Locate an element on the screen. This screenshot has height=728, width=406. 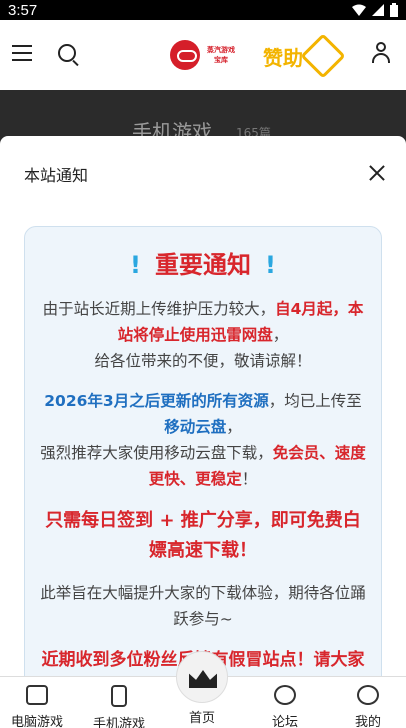
nav-item-forum: 论坛 is located at coordinates (285, 704).